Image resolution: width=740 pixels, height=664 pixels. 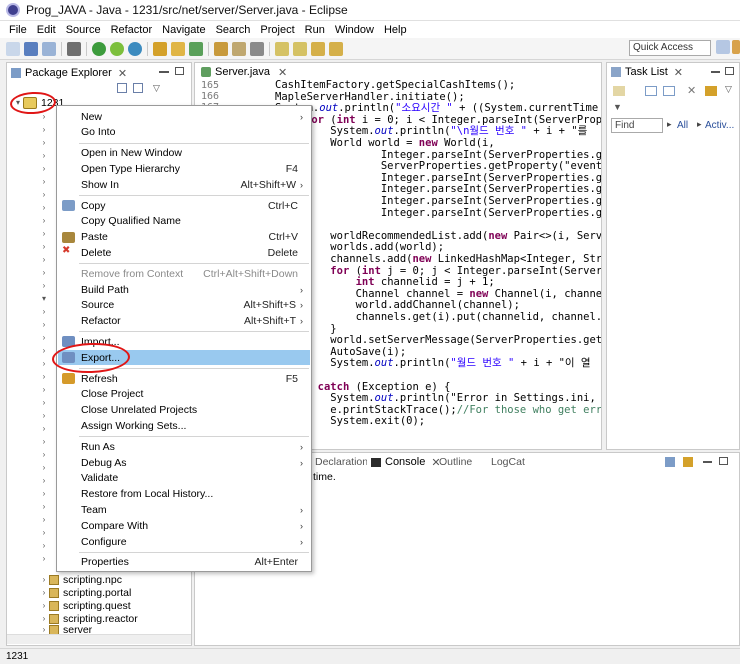 I want to click on menu-item-new: New ›, so click(x=184, y=116).